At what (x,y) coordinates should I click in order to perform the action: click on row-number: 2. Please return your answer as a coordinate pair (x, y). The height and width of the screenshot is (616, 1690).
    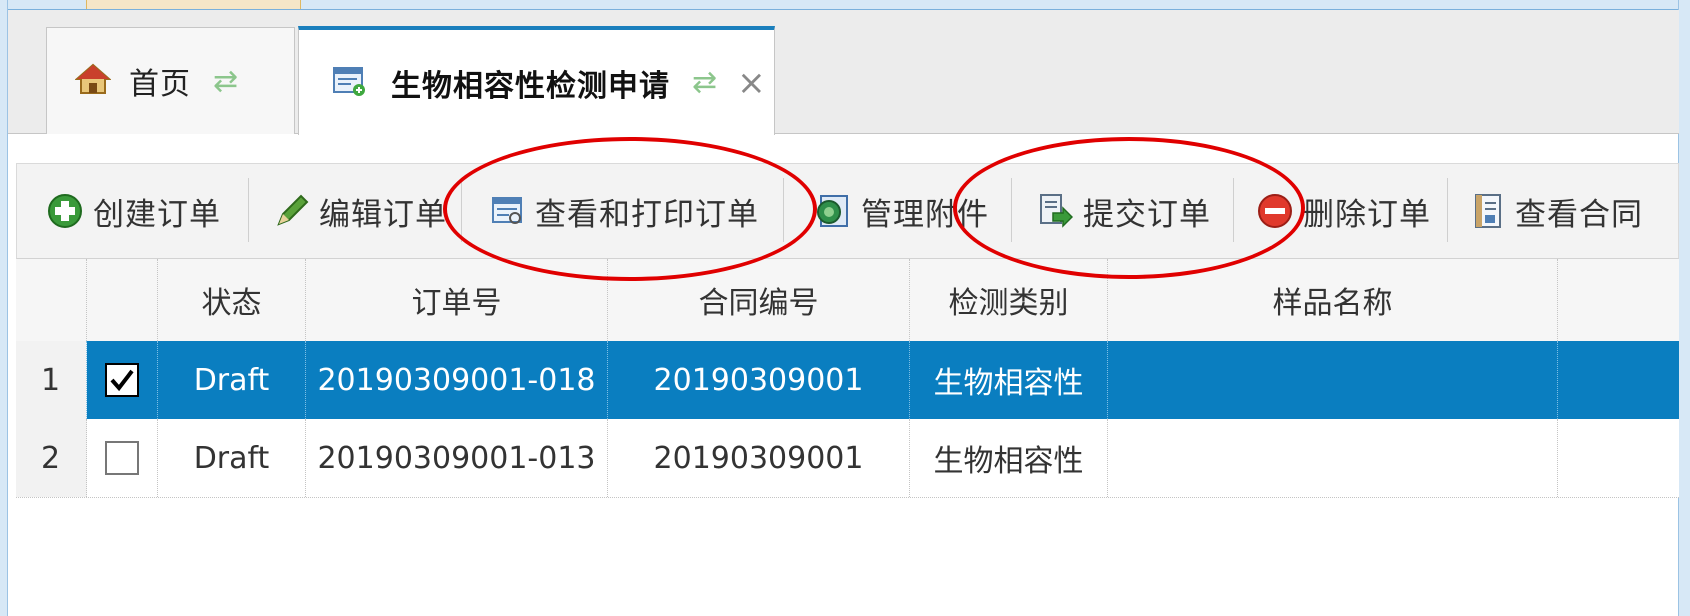
    Looking at the image, I should click on (51, 458).